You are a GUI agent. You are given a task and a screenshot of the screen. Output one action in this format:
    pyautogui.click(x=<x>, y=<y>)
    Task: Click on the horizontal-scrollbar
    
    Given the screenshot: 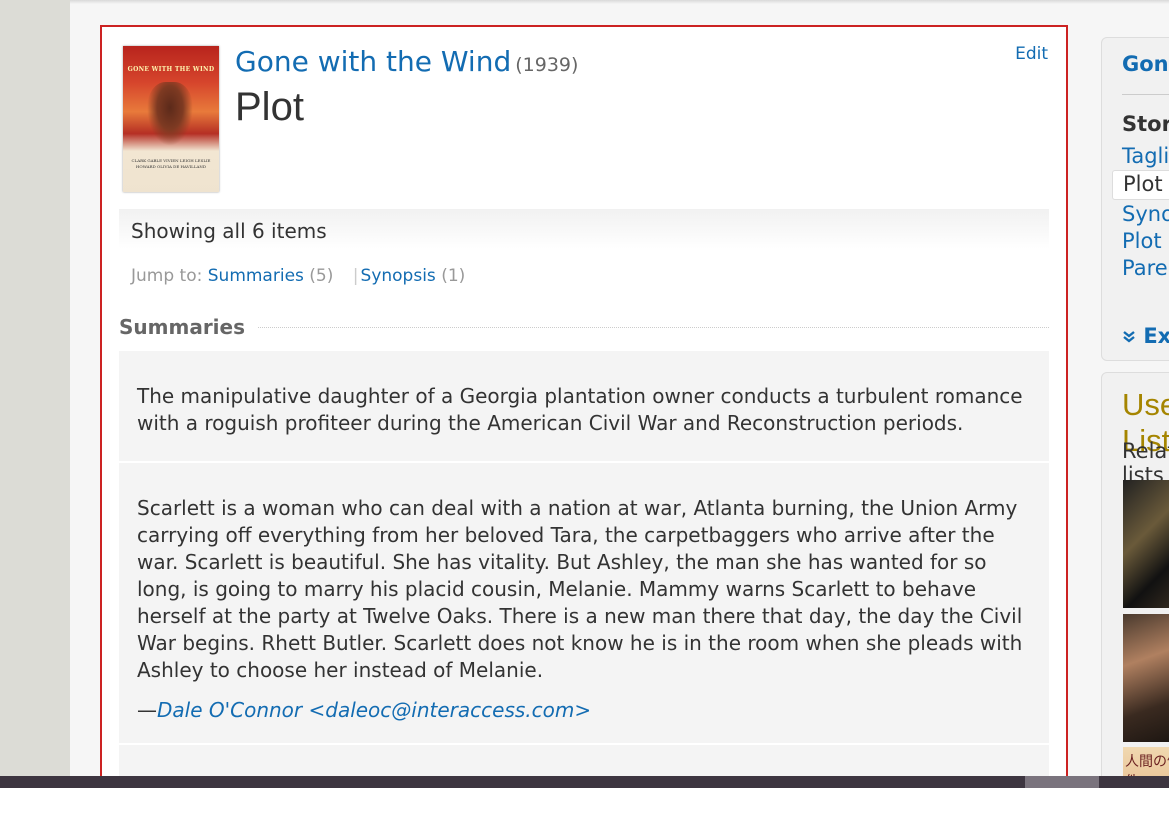 What is the action you would take?
    pyautogui.click(x=584, y=782)
    